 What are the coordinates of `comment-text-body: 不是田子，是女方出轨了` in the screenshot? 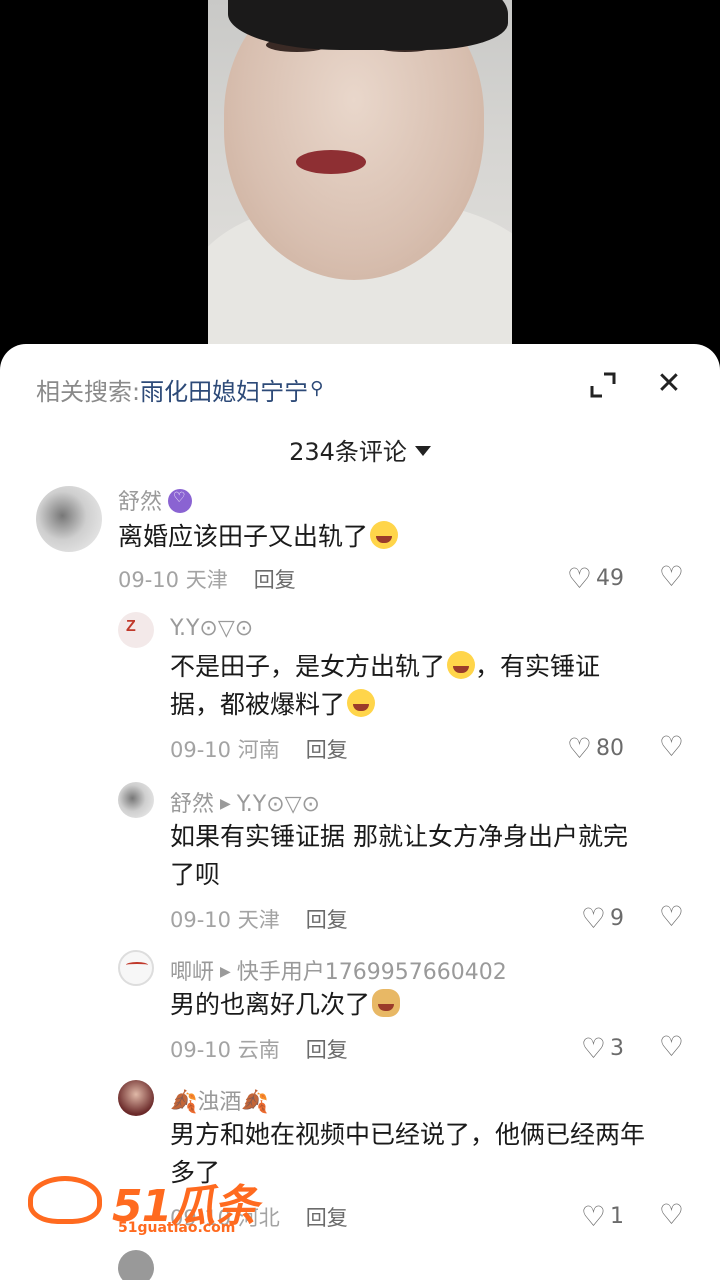 It's located at (308, 666).